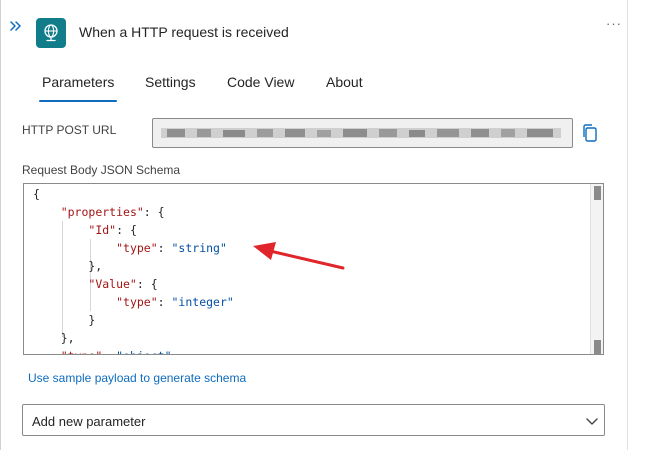 The width and height of the screenshot is (648, 450). What do you see at coordinates (260, 83) in the screenshot?
I see `tab-code-view: Code View` at bounding box center [260, 83].